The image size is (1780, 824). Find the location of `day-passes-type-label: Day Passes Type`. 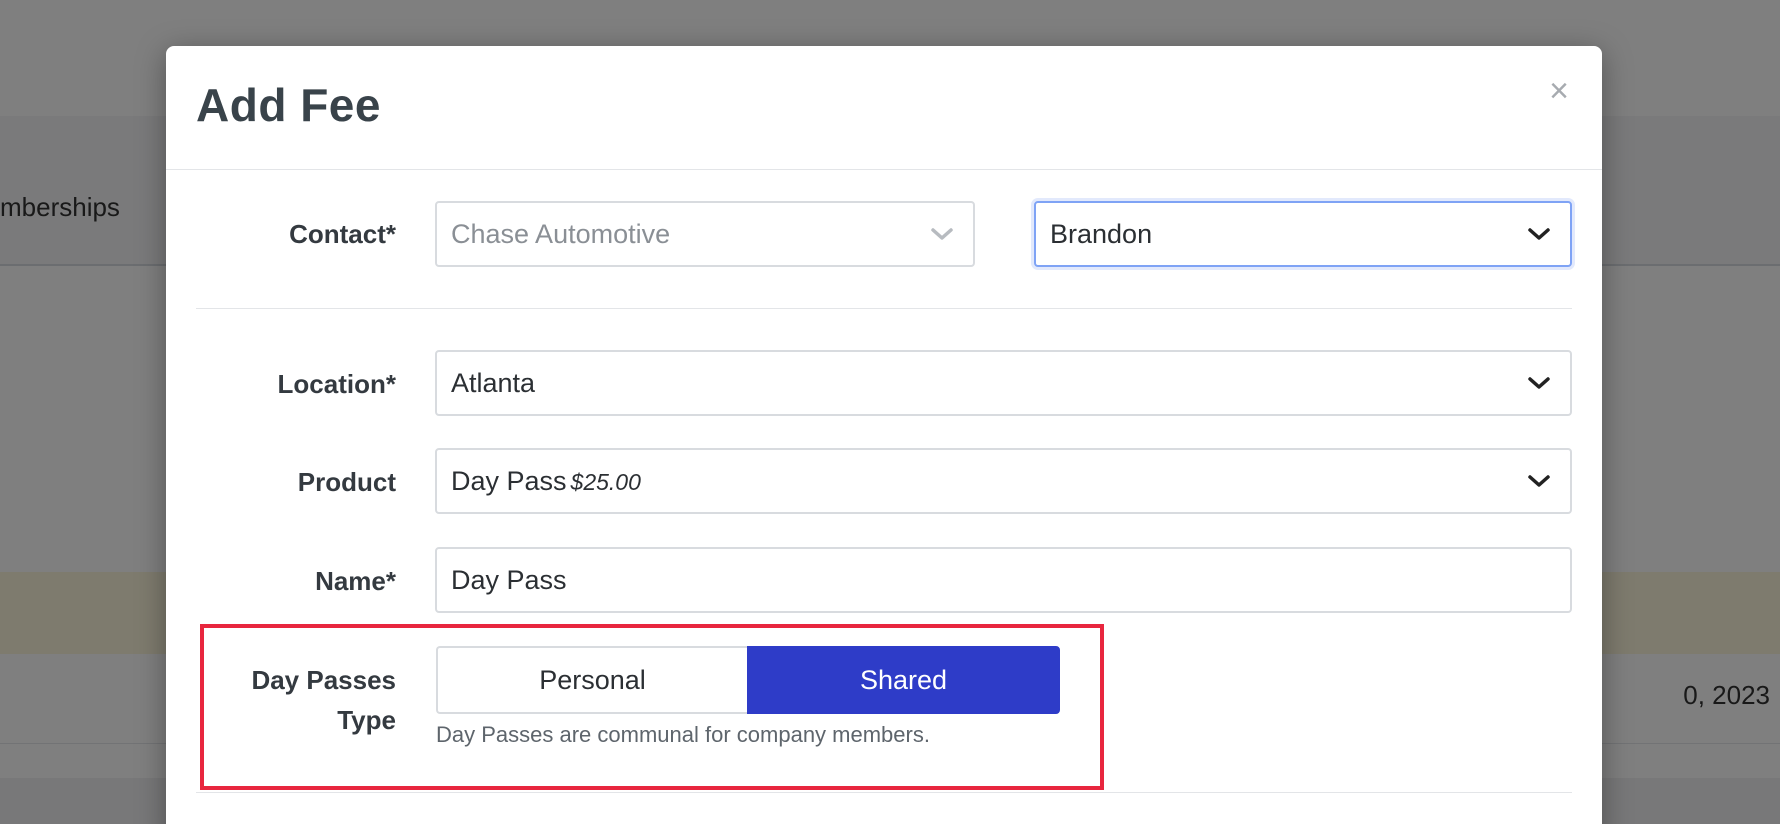

day-passes-type-label: Day Passes Type is located at coordinates (296, 700).